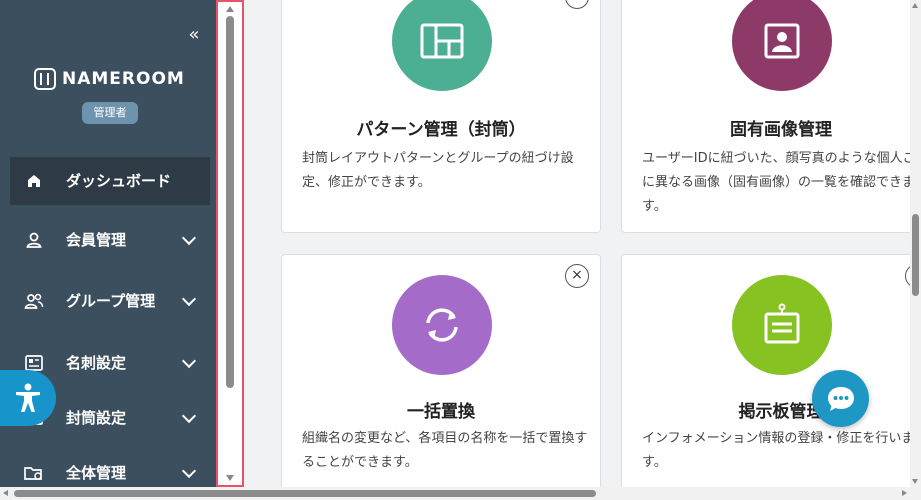  I want to click on sidebar-item-groups: グループ管理, so click(110, 301).